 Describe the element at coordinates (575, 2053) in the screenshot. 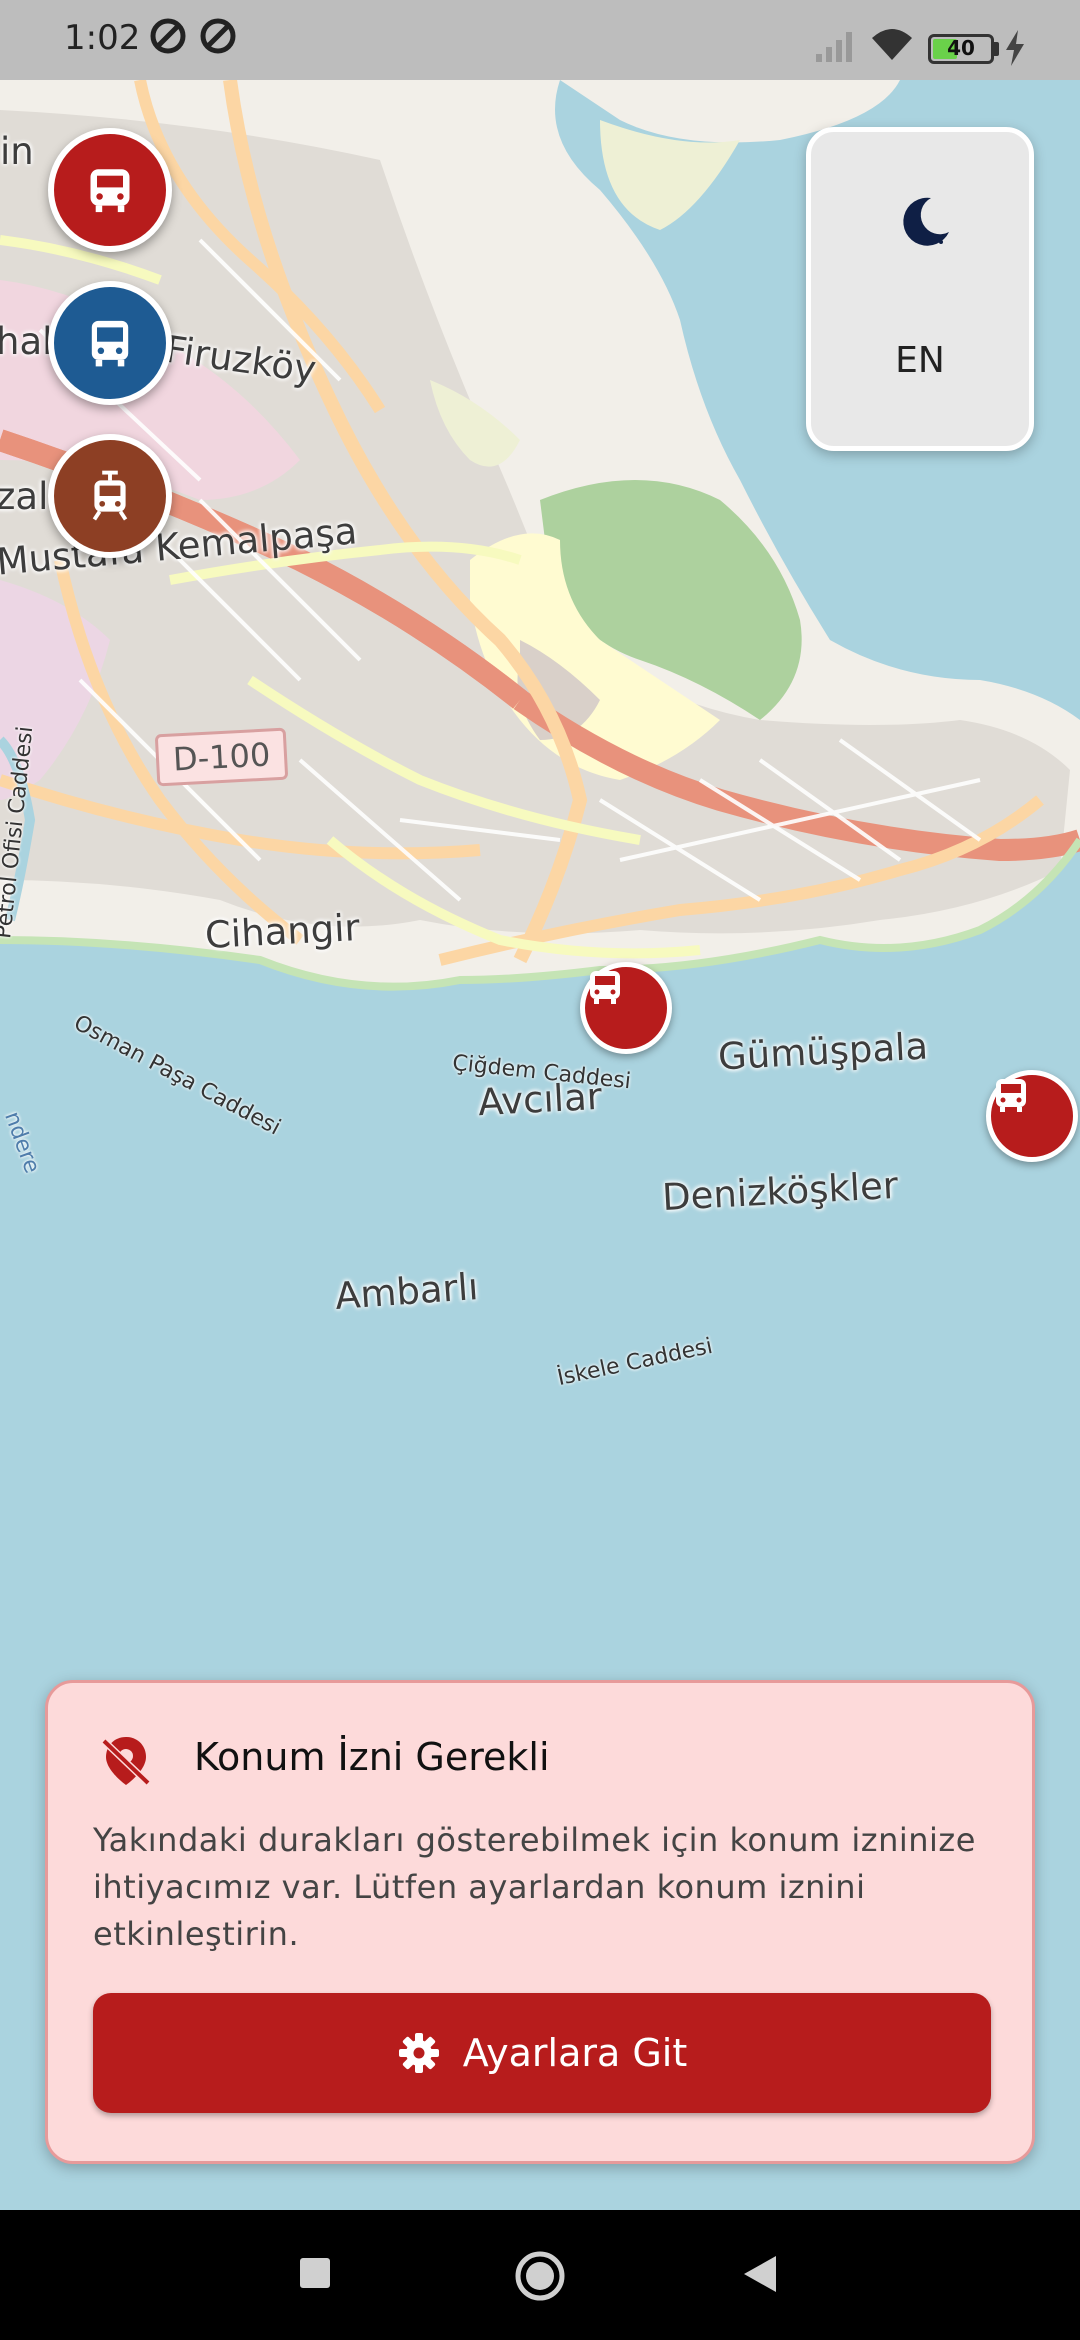

I see `go-to-settings-label: Ayarlara Git` at that location.